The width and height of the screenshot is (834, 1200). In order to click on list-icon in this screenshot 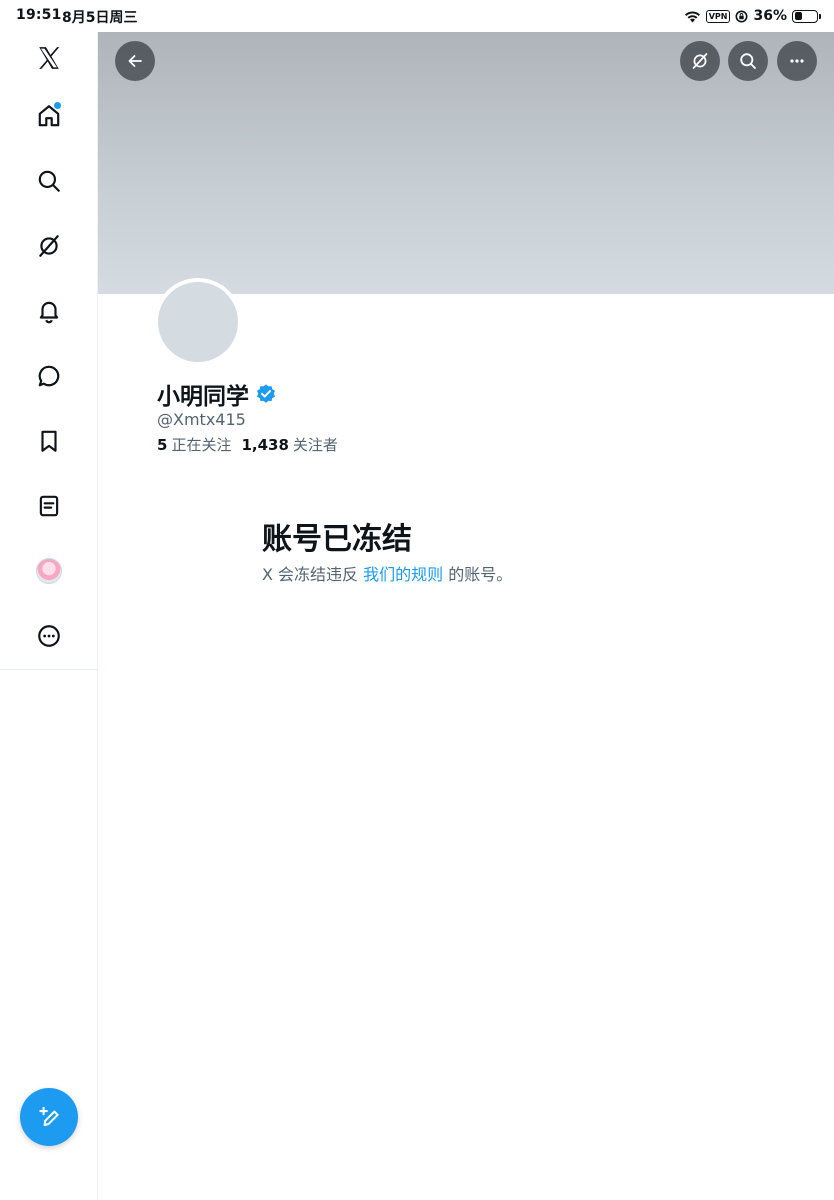, I will do `click(49, 506)`.